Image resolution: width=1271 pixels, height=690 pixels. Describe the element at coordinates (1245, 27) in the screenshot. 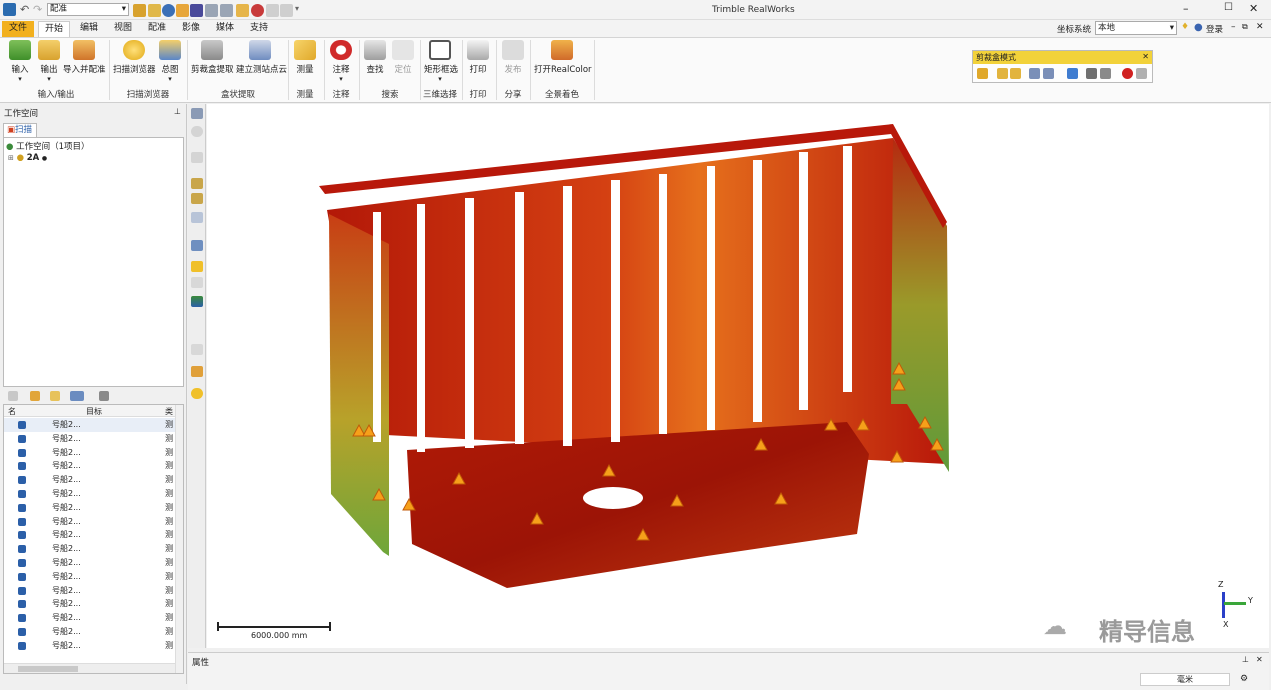

I see `ribbon-restore-icon: ⧉` at that location.